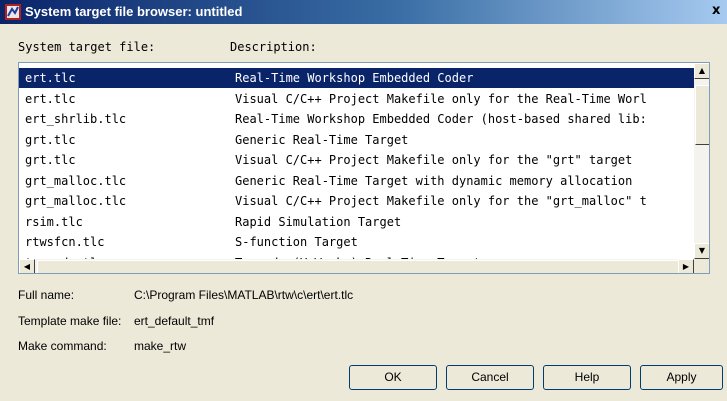  I want to click on horizontal-scrollbar: ◀ ▶, so click(356, 266).